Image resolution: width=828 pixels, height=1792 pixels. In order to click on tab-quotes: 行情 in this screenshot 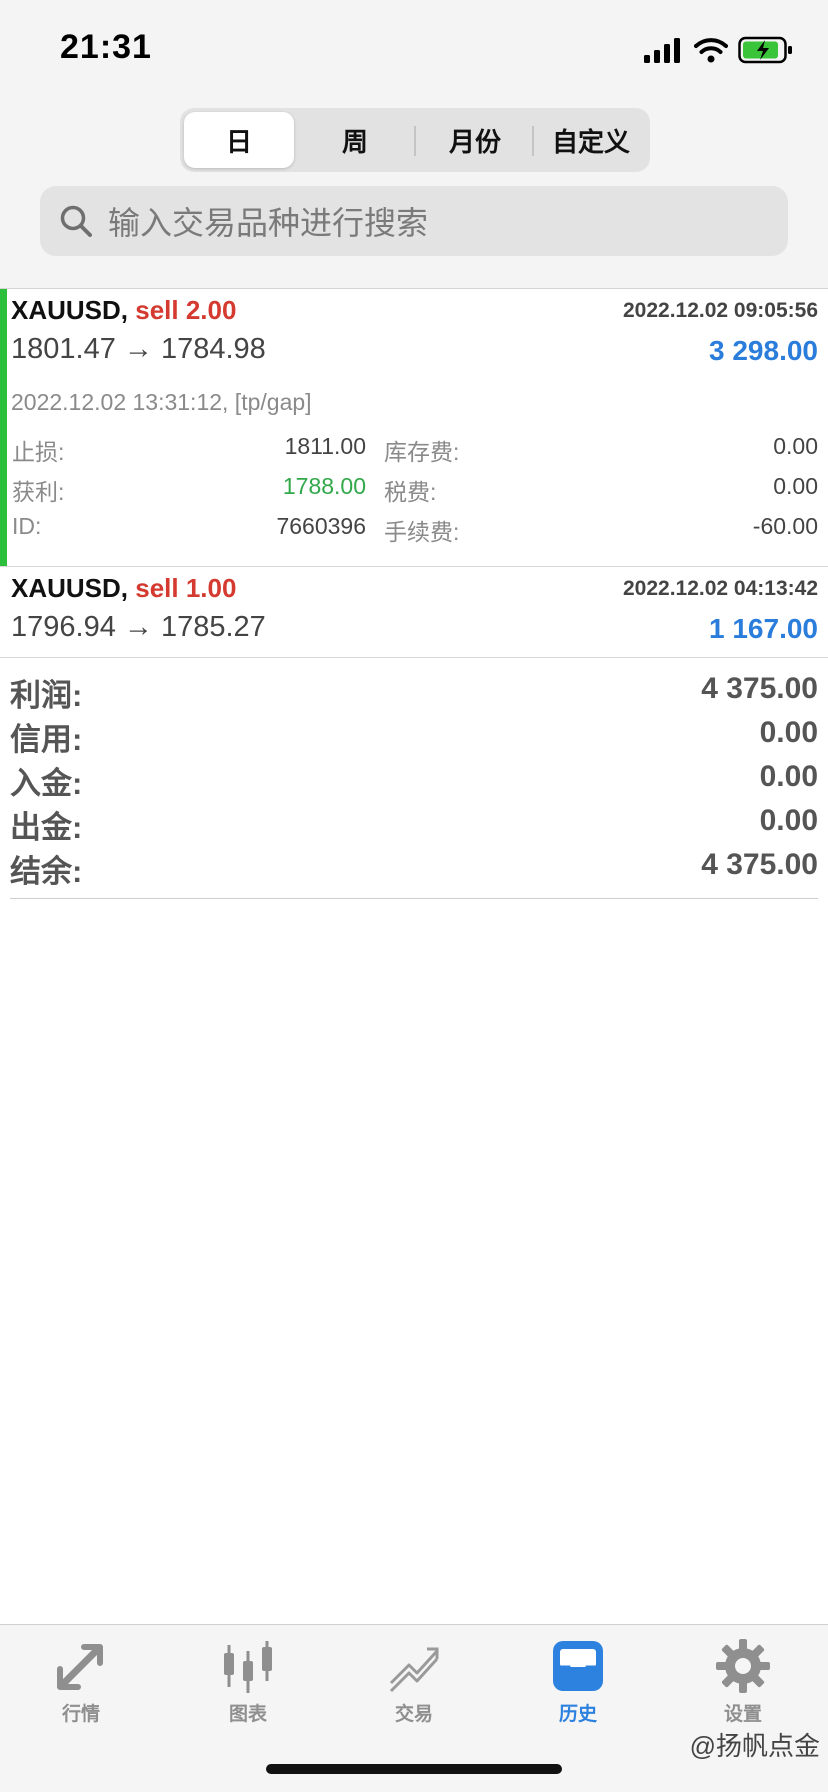, I will do `click(81, 1692)`.